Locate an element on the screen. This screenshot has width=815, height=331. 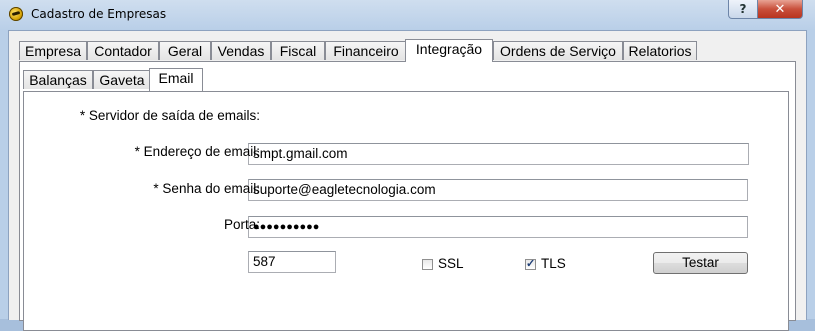
title-bar: Cadastro de Empresas ? ✕ is located at coordinates (407, 15).